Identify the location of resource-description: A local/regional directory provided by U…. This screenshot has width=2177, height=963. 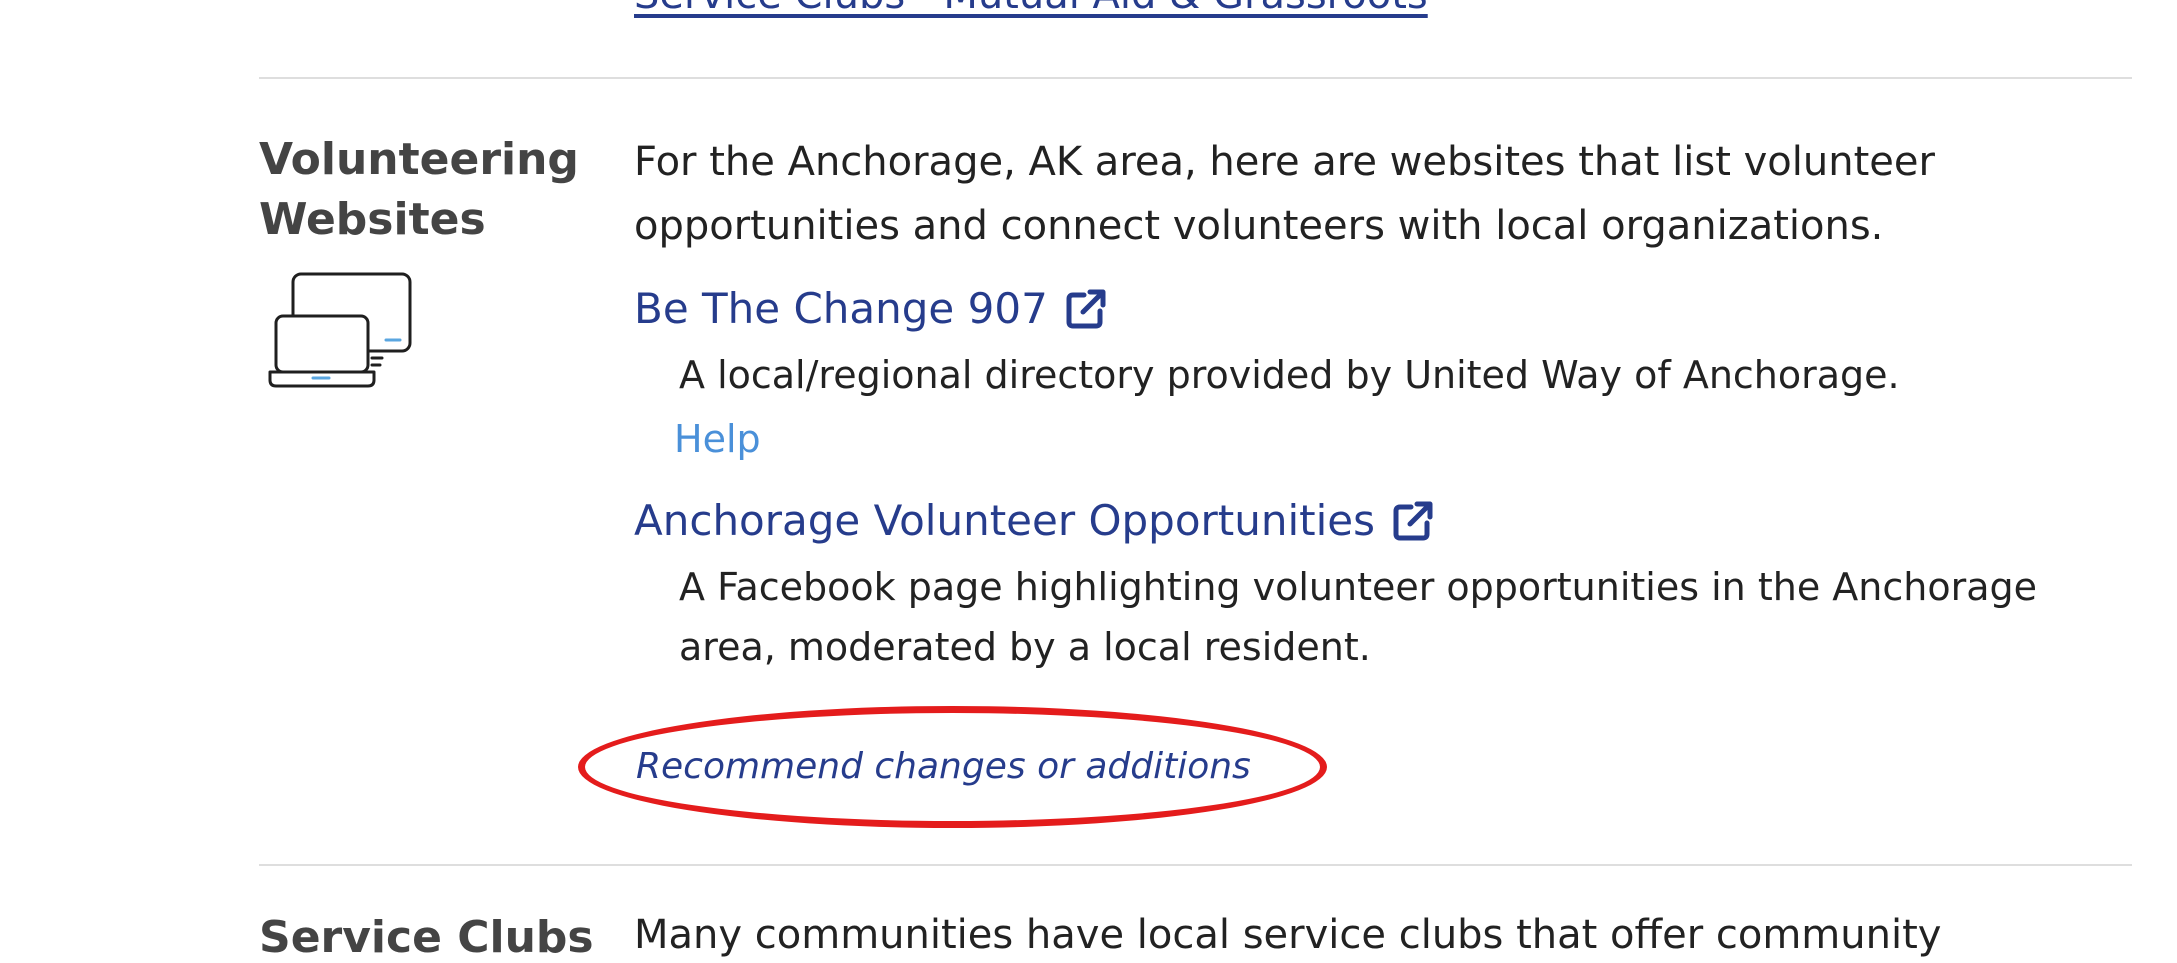
(1289, 375).